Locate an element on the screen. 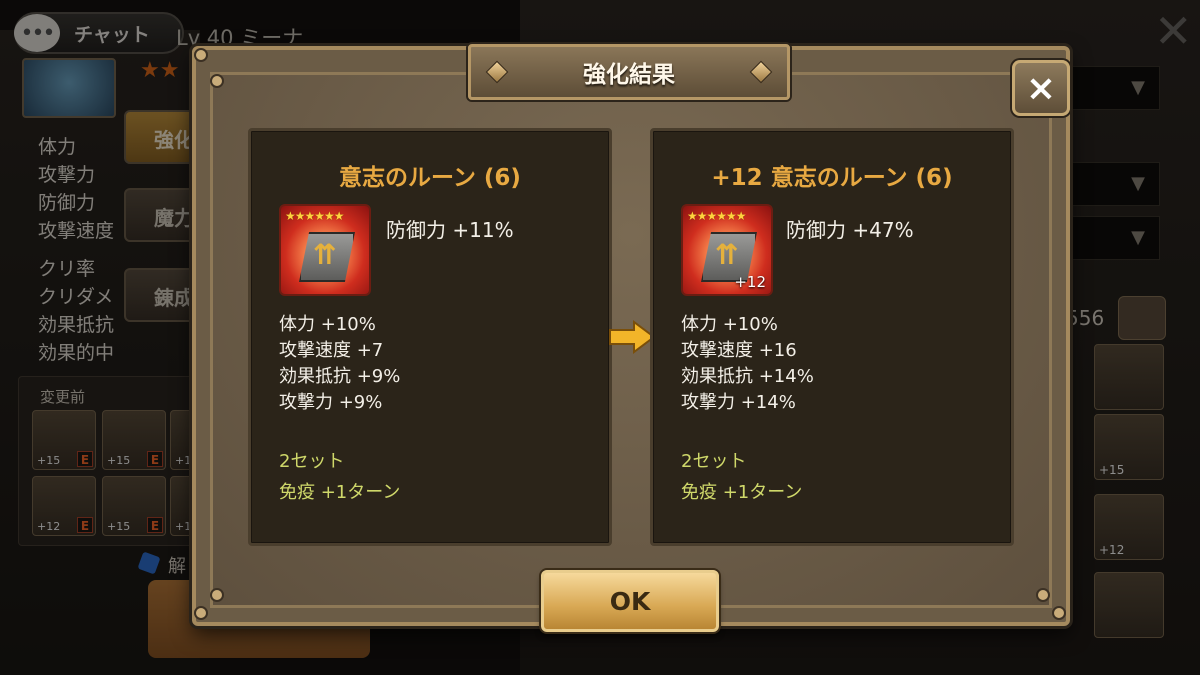 The width and height of the screenshot is (1200, 675). rune-before-sub-stat: 体力 +10% is located at coordinates (327, 324).